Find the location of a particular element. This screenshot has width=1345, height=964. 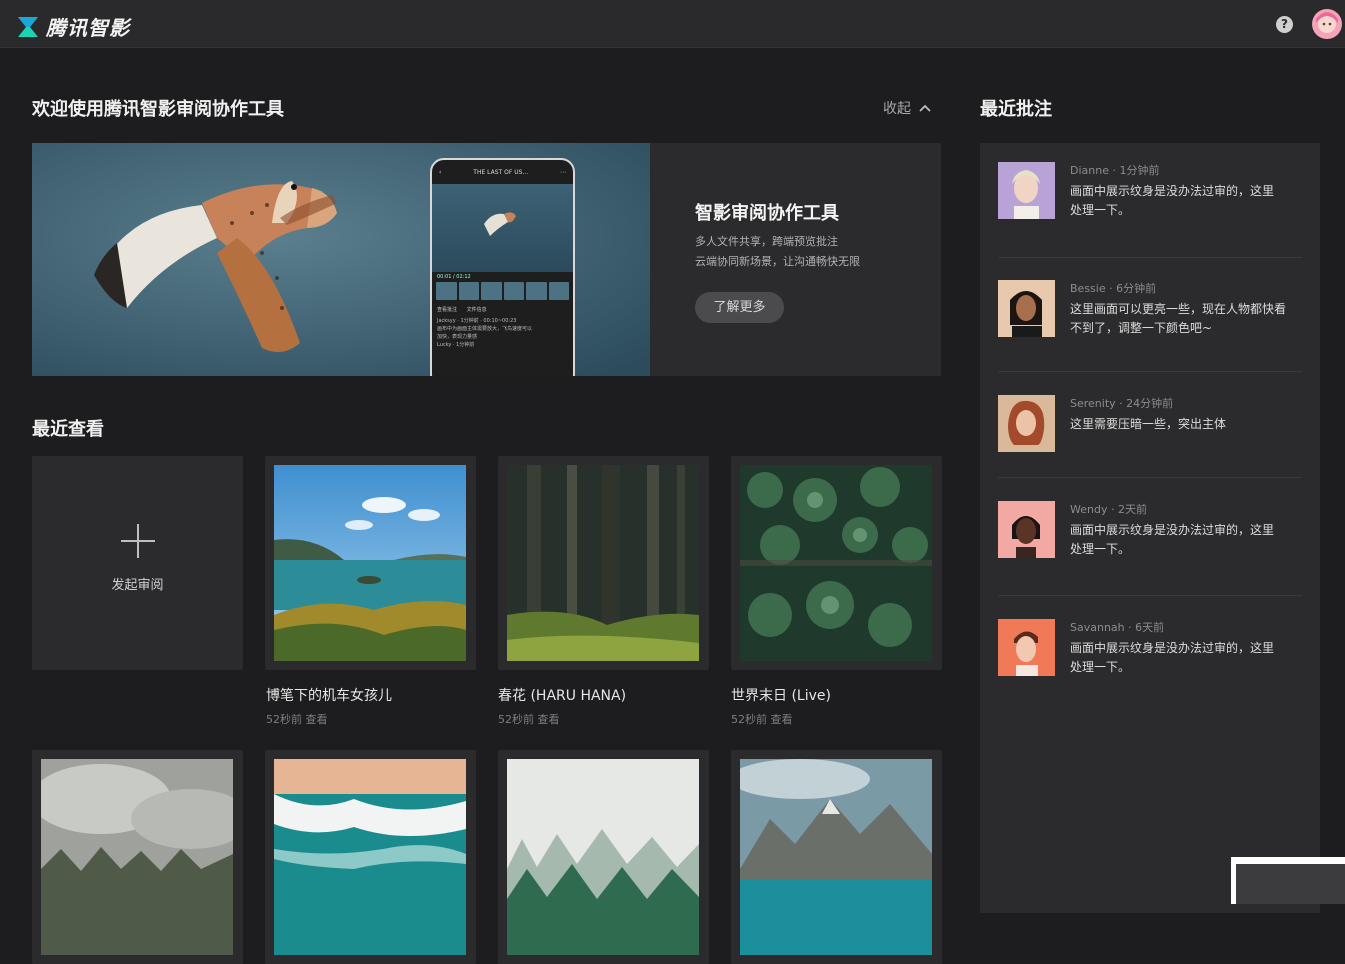

comment-user: Serenity is located at coordinates (1093, 403).